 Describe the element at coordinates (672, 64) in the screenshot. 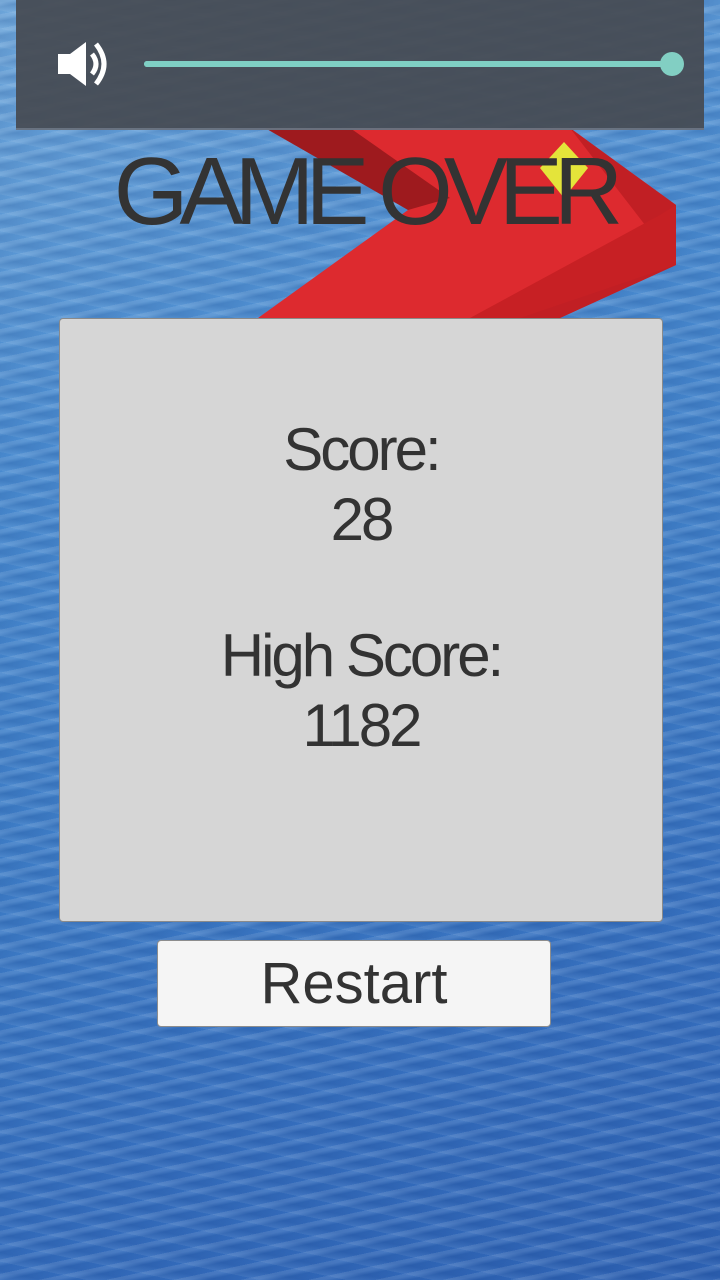

I see `volume-slider-thumb` at that location.